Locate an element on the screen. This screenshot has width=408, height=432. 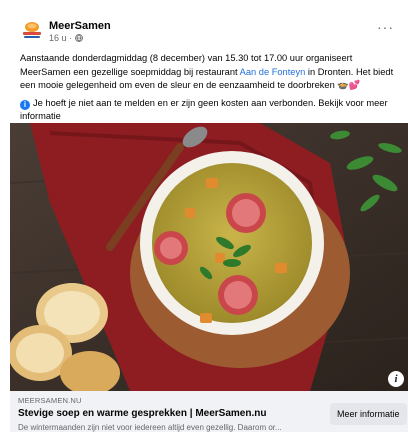
post-header: MeerSamen 16 u · ··· is located at coordinates (209, 33).